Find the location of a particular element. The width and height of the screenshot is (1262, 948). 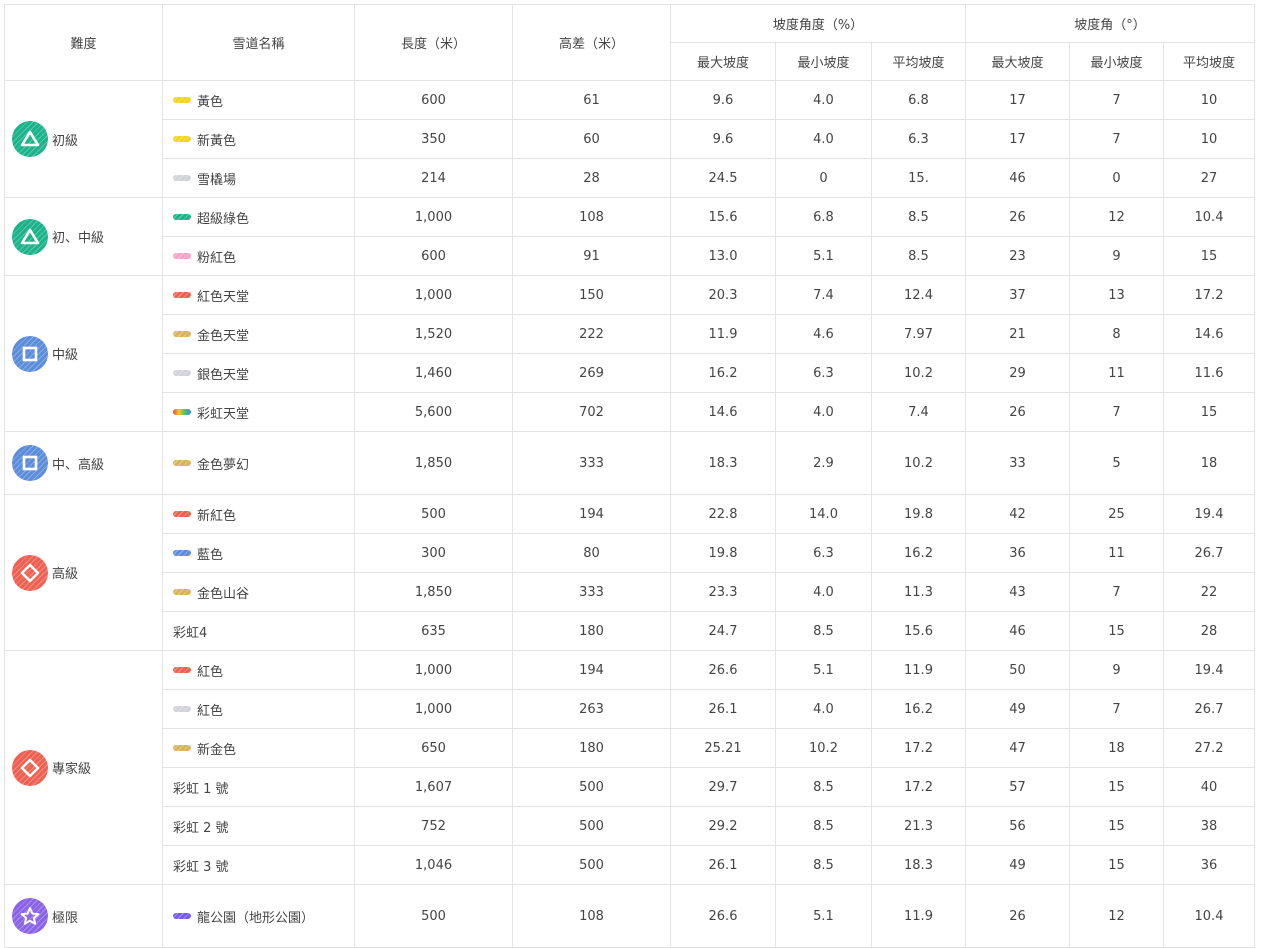

header-angle-max: 最大坡度 is located at coordinates (1017, 61).